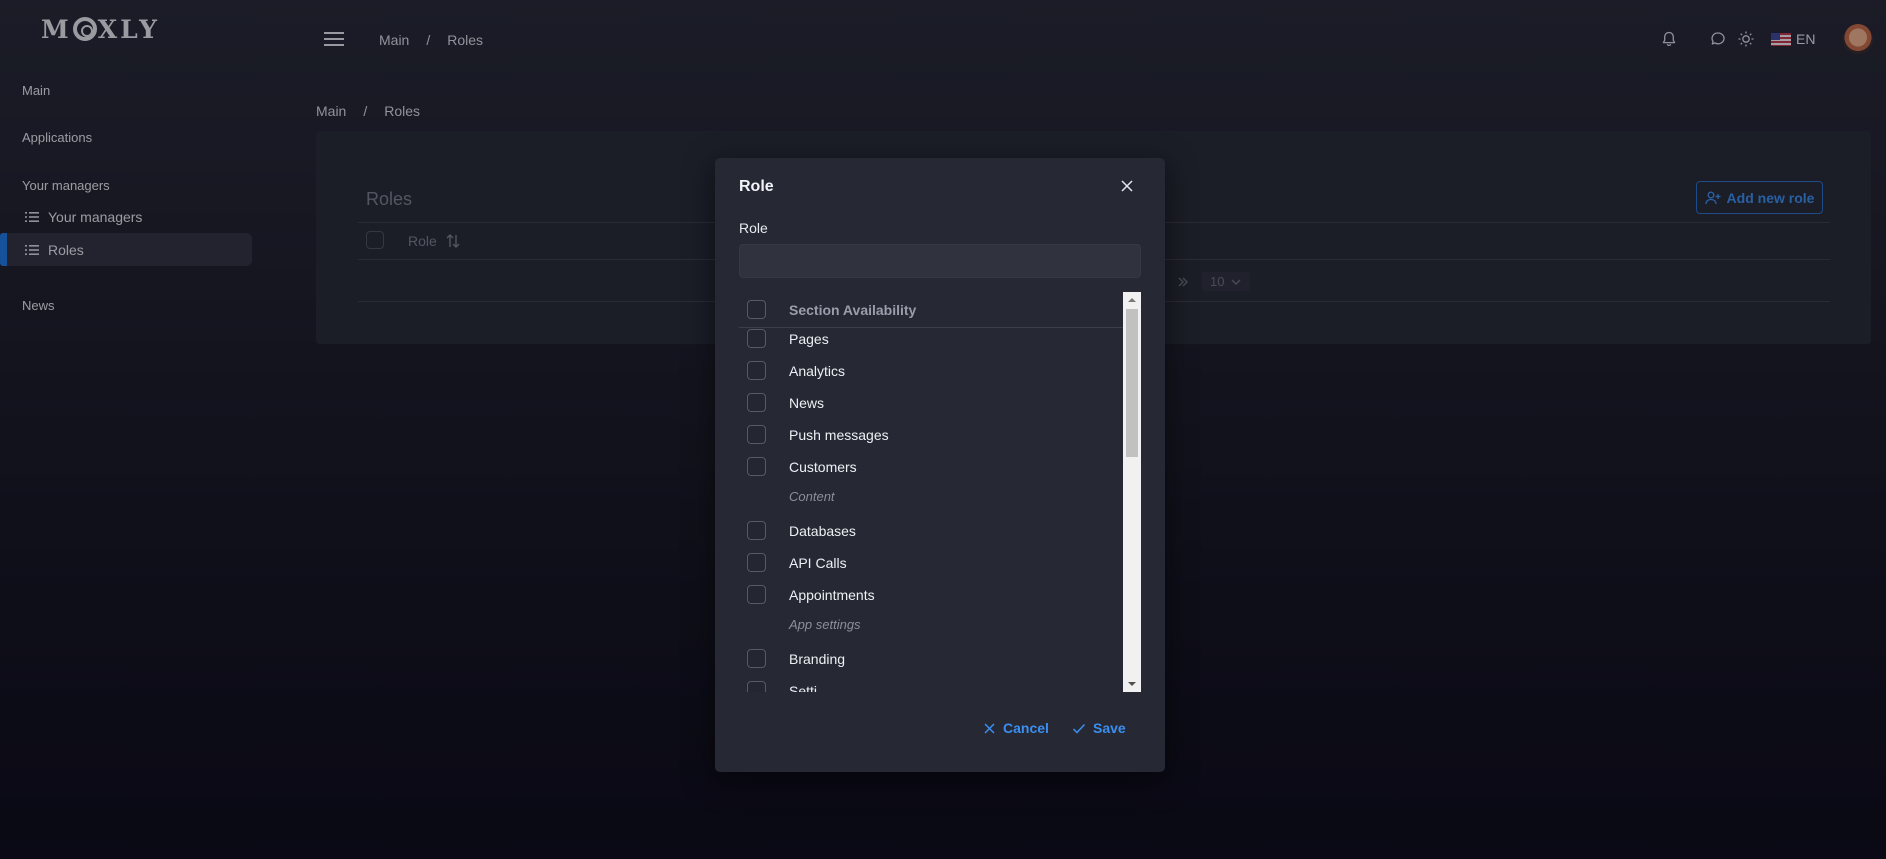 The image size is (1886, 859). I want to click on section-label: Setti, so click(803, 687).